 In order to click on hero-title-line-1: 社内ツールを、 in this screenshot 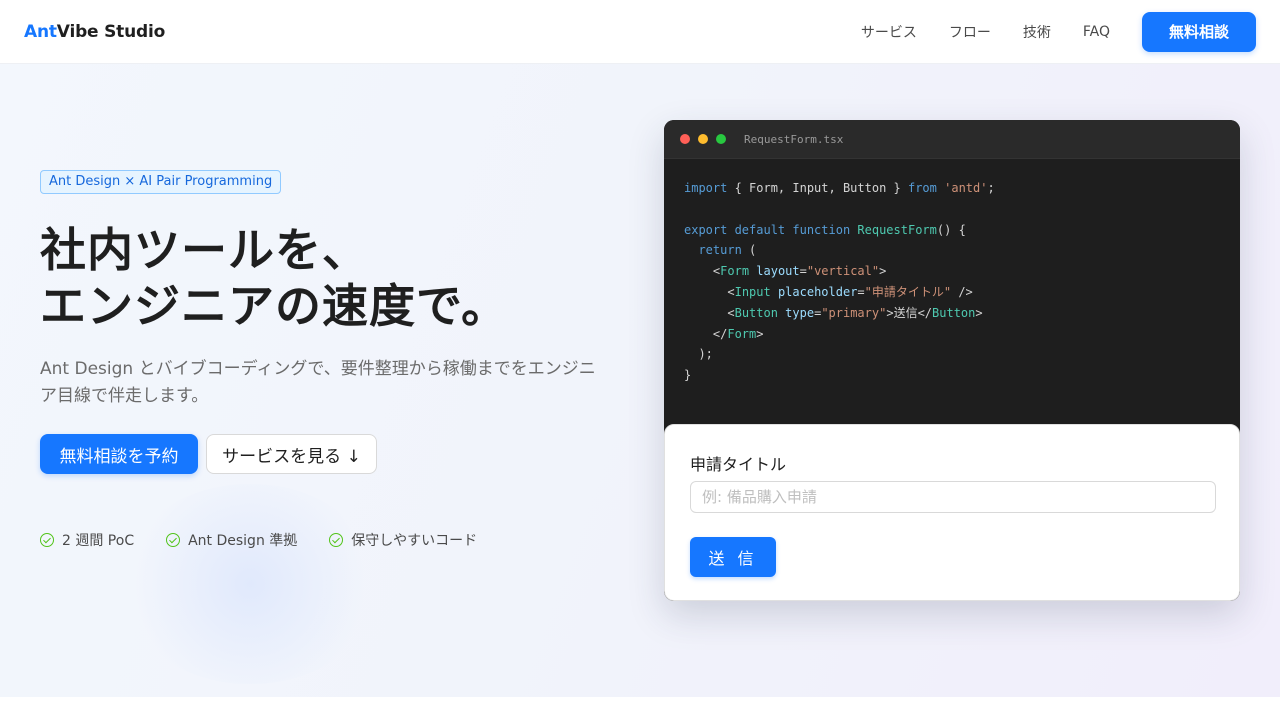, I will do `click(204, 250)`.